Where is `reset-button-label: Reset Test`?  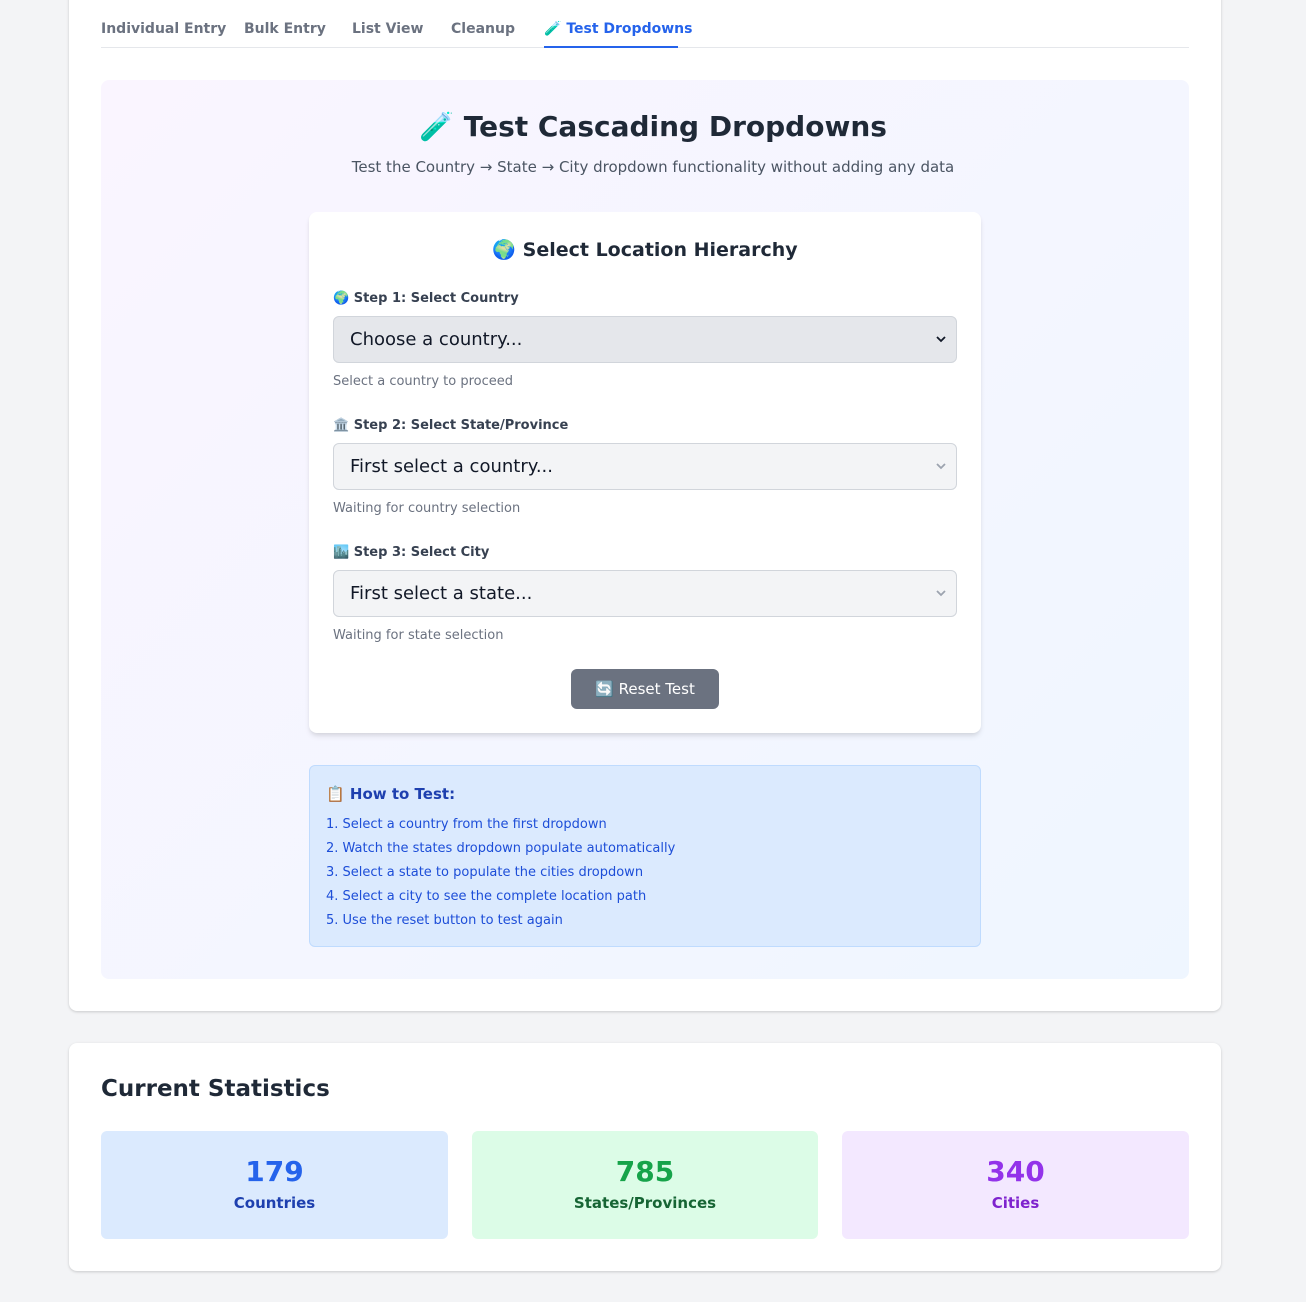
reset-button-label: Reset Test is located at coordinates (656, 689).